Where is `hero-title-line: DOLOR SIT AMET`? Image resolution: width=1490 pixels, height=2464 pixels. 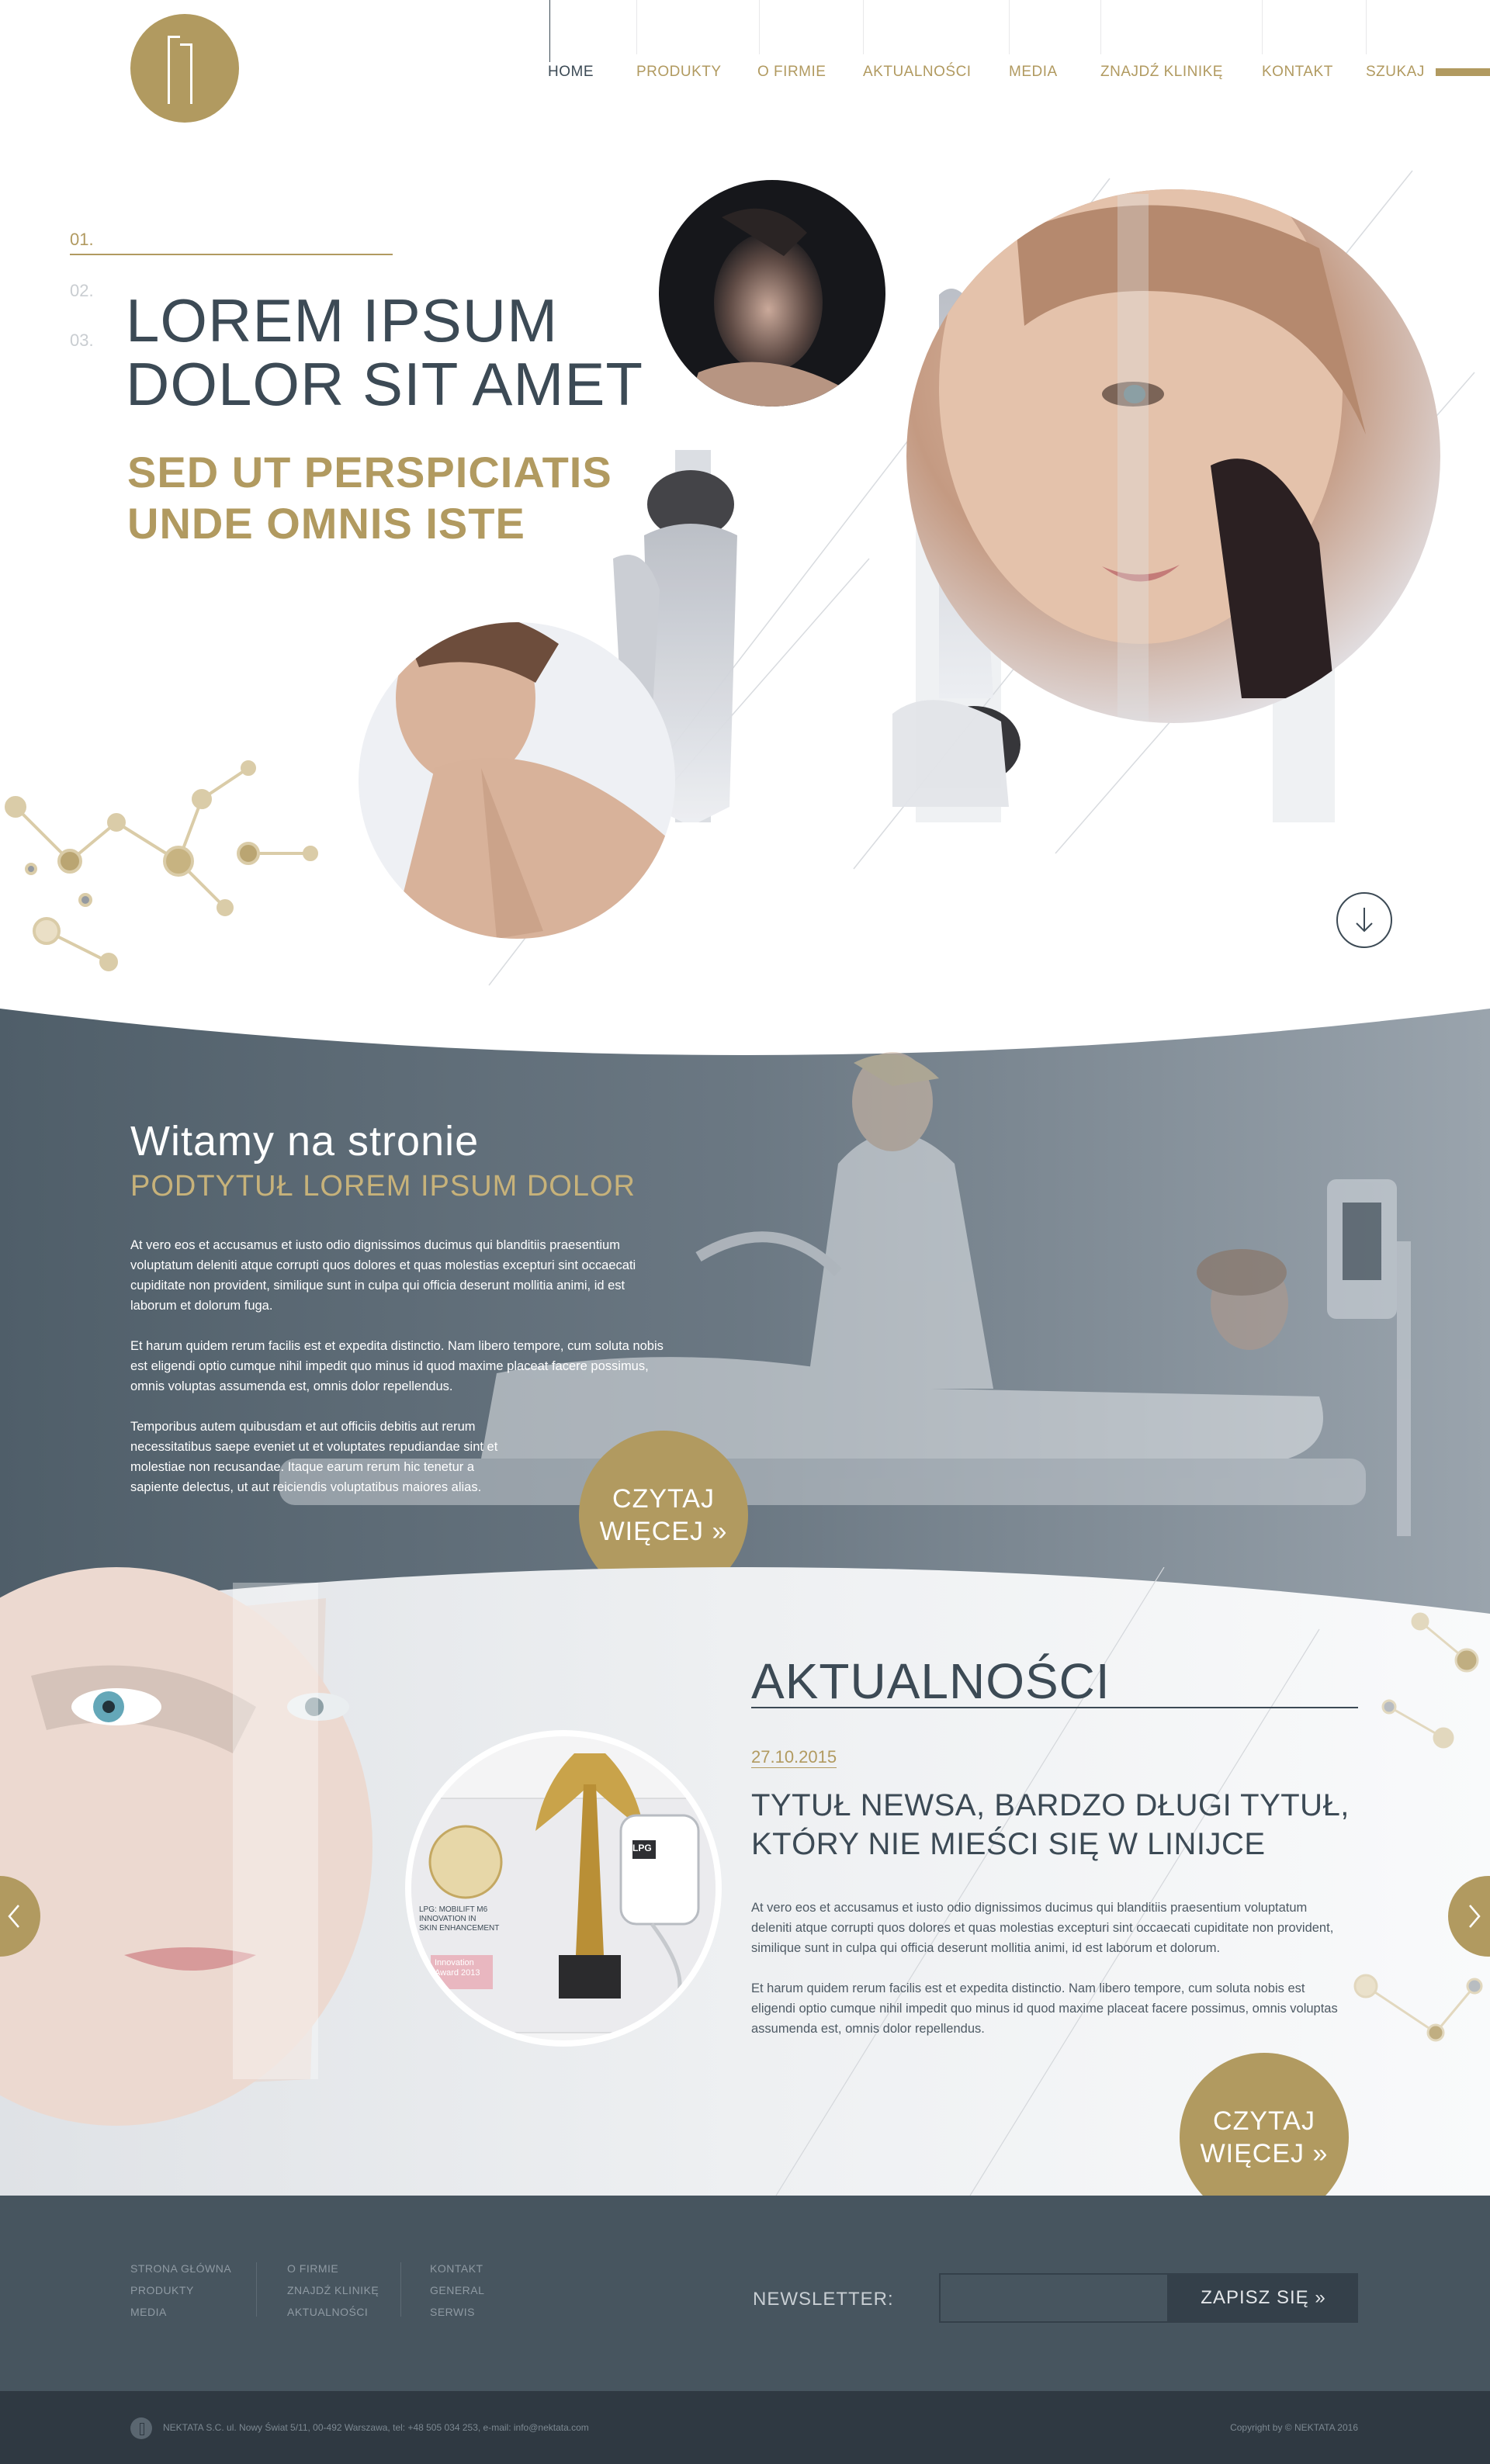 hero-title-line: DOLOR SIT AMET is located at coordinates (385, 384).